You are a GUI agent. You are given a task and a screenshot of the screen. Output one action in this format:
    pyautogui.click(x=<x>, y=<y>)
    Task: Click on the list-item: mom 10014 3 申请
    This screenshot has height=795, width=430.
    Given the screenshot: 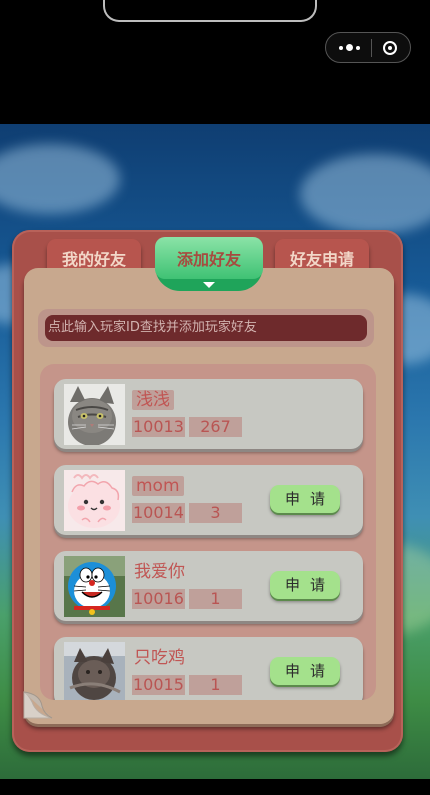 What is the action you would take?
    pyautogui.click(x=208, y=500)
    